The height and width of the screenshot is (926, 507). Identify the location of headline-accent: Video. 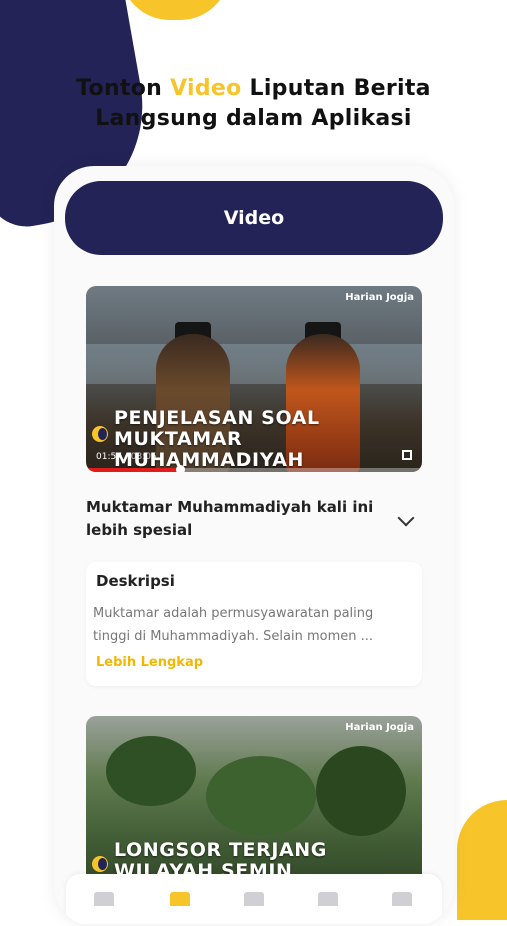
(206, 88).